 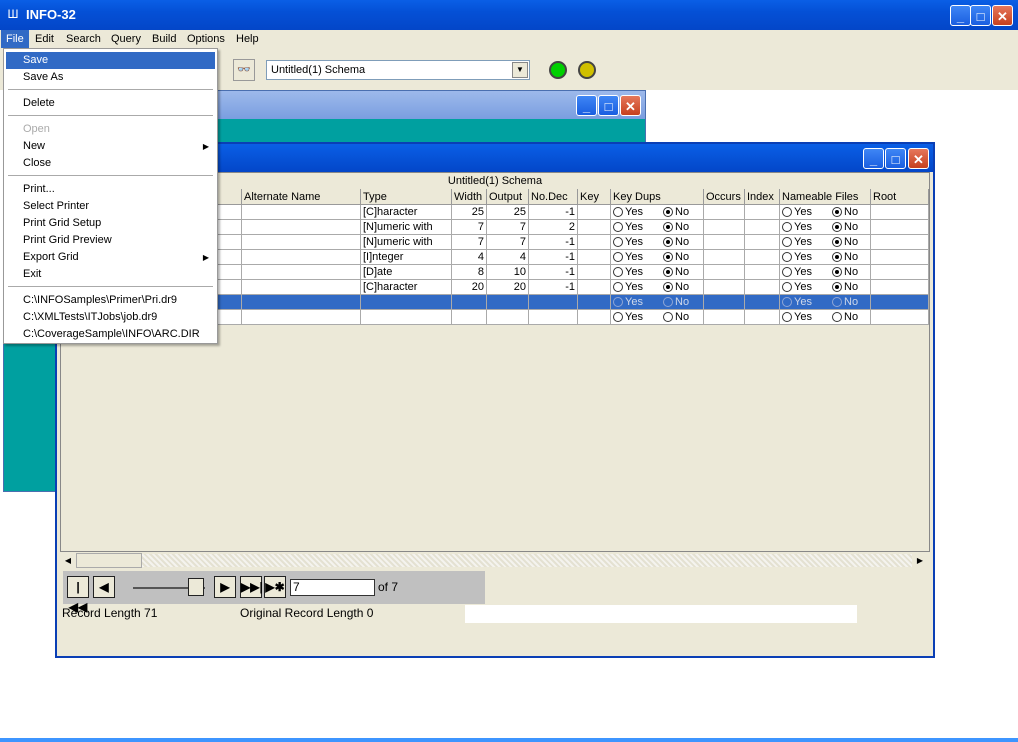 What do you see at coordinates (126, 39) in the screenshot?
I see `menu-query: Query` at bounding box center [126, 39].